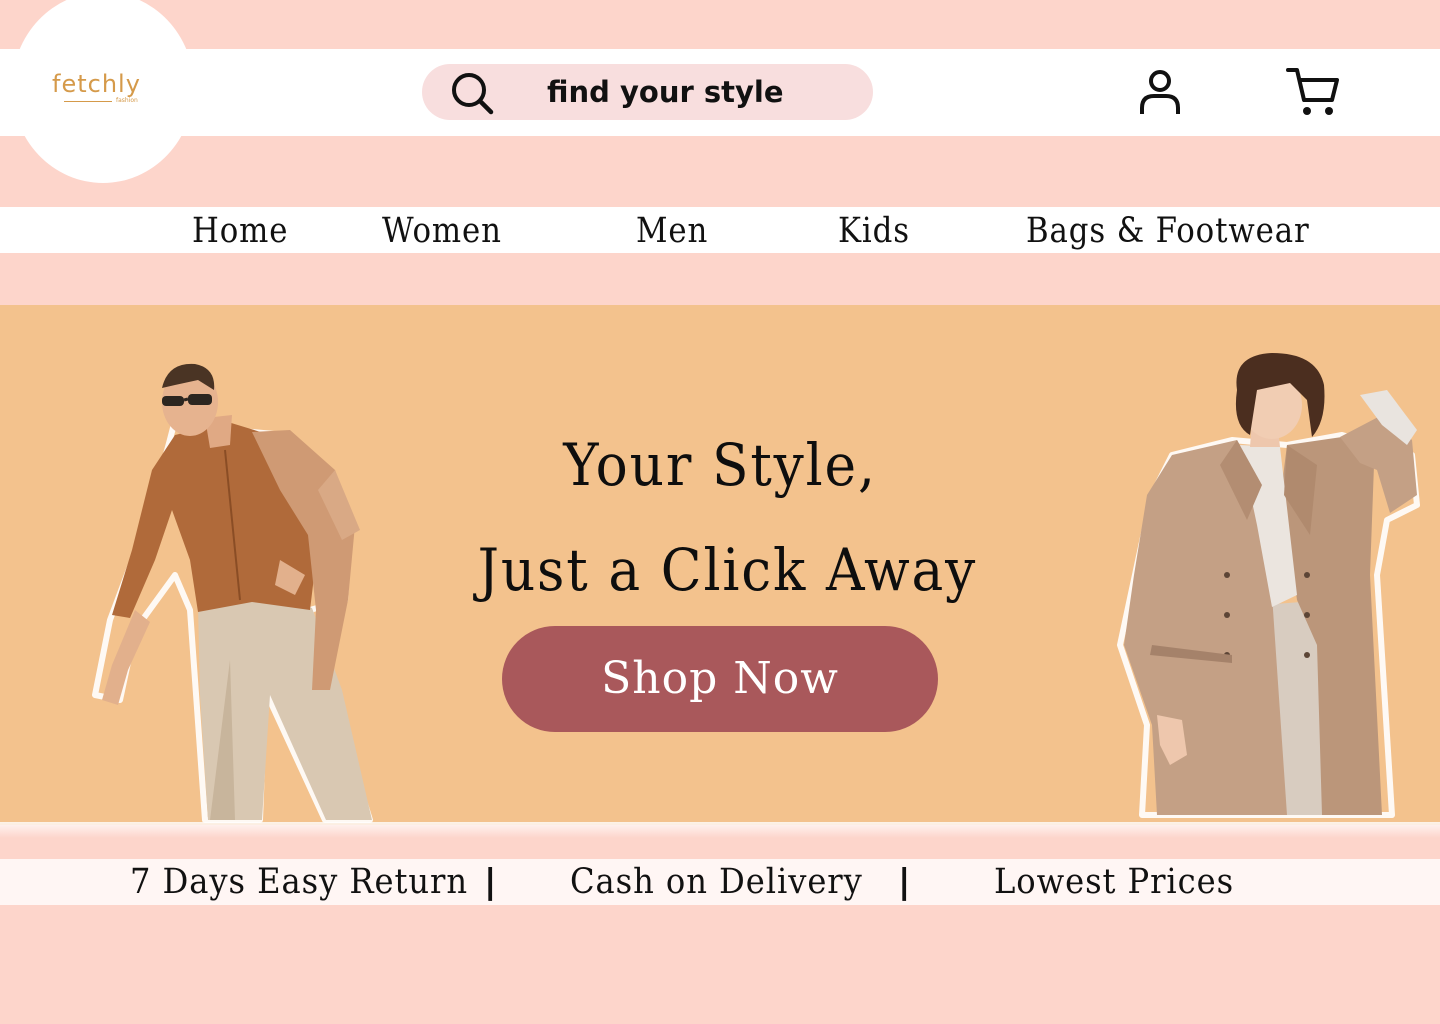 The image size is (1440, 1024). Describe the element at coordinates (1268, 585) in the screenshot. I see `female-model-image` at that location.